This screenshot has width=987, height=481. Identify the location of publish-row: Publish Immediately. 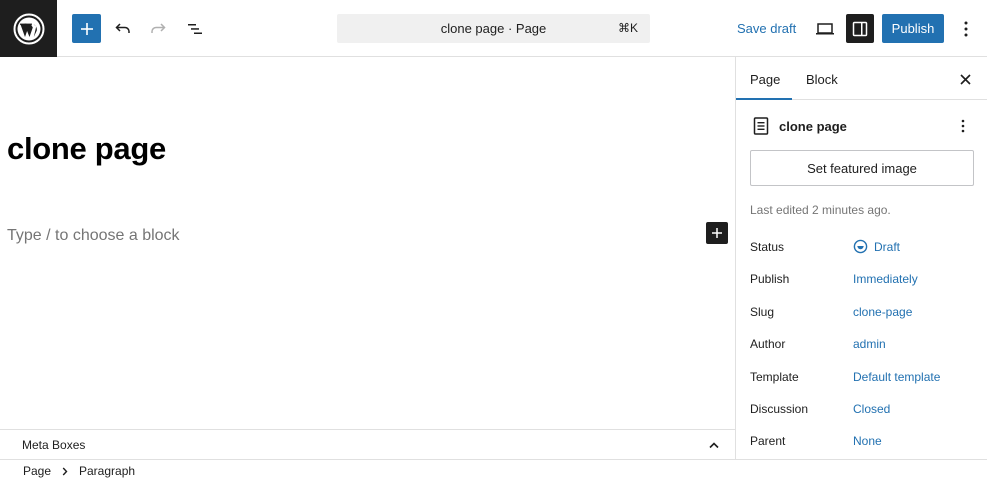
(865, 281).